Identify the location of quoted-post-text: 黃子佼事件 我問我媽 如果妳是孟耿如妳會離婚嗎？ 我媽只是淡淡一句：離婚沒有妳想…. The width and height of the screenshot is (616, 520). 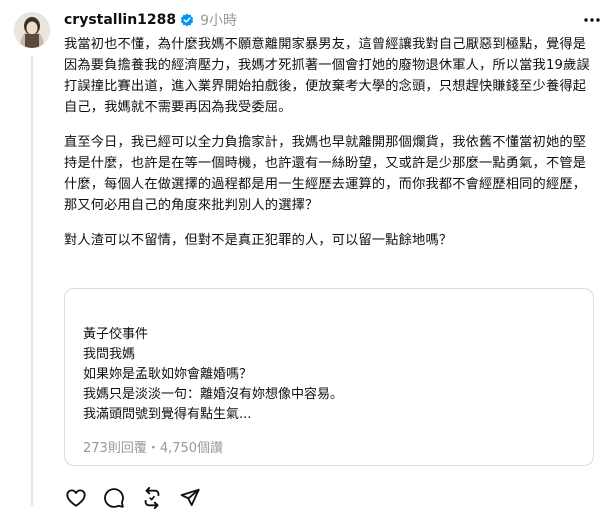
(213, 375).